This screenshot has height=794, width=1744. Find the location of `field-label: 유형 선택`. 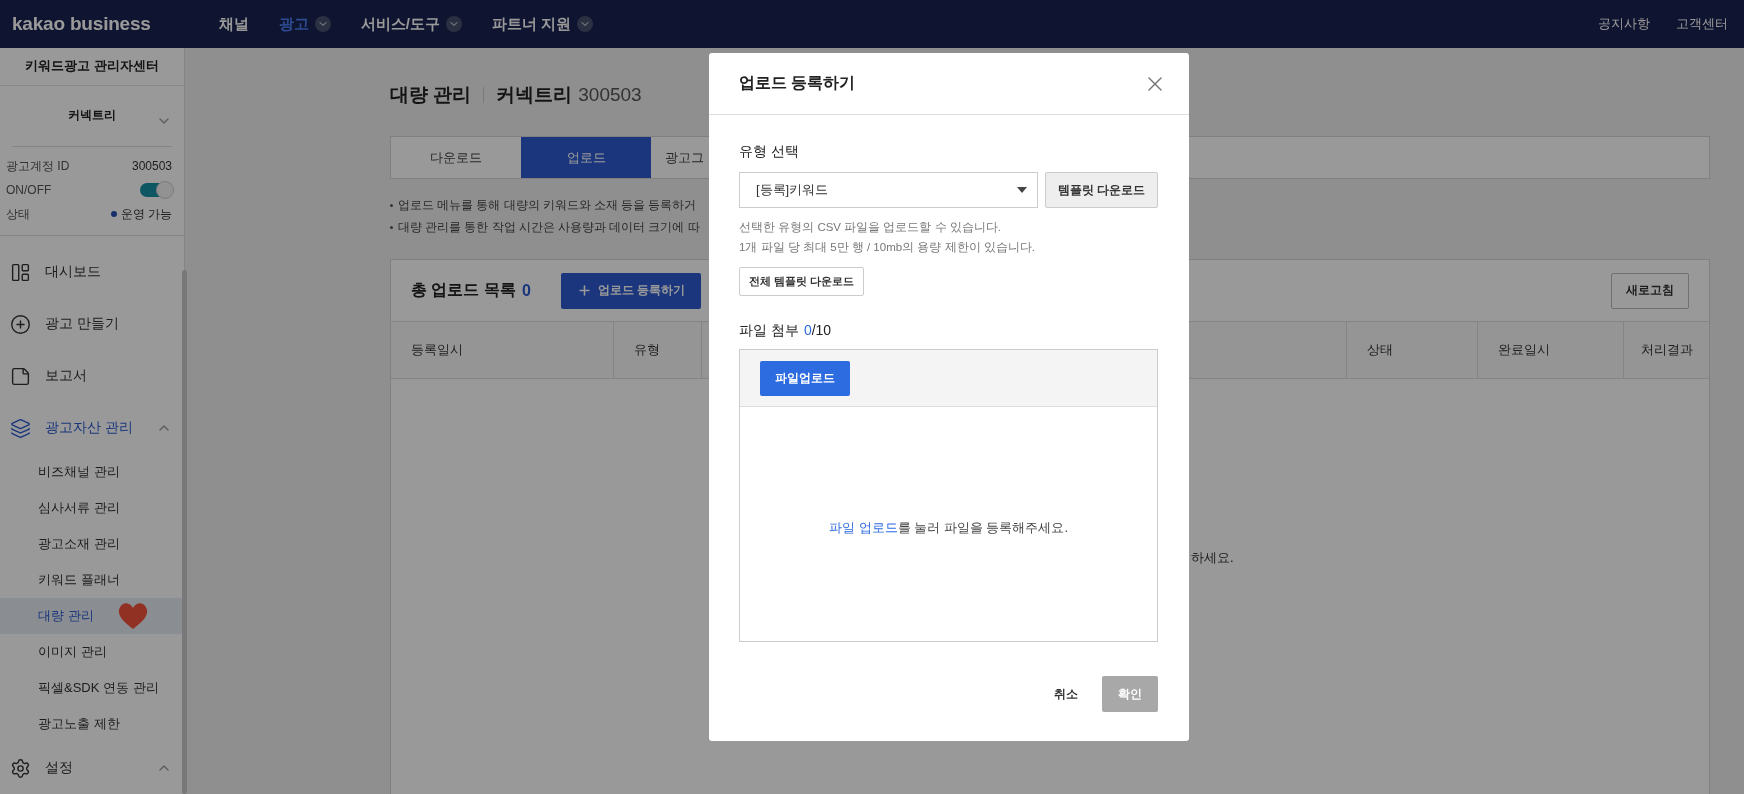

field-label: 유형 선택 is located at coordinates (769, 152).